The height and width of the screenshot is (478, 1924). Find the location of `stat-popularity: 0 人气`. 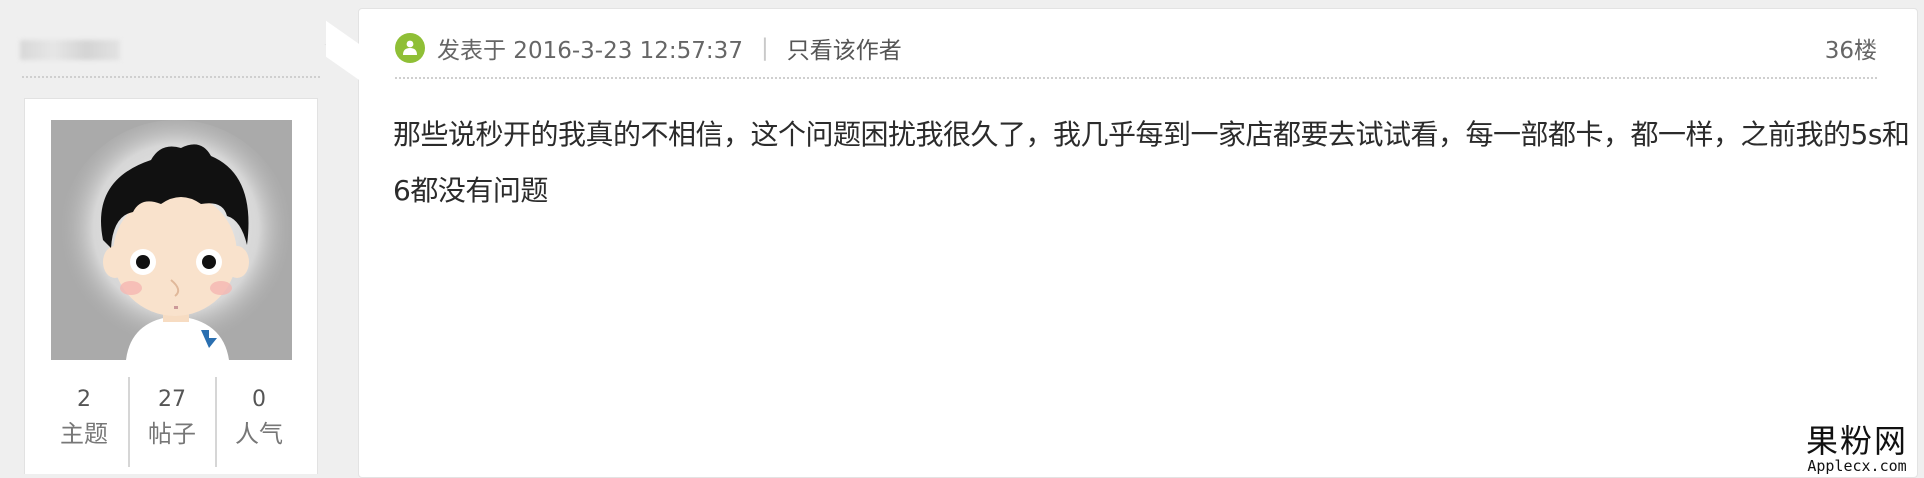

stat-popularity: 0 人气 is located at coordinates (258, 422).